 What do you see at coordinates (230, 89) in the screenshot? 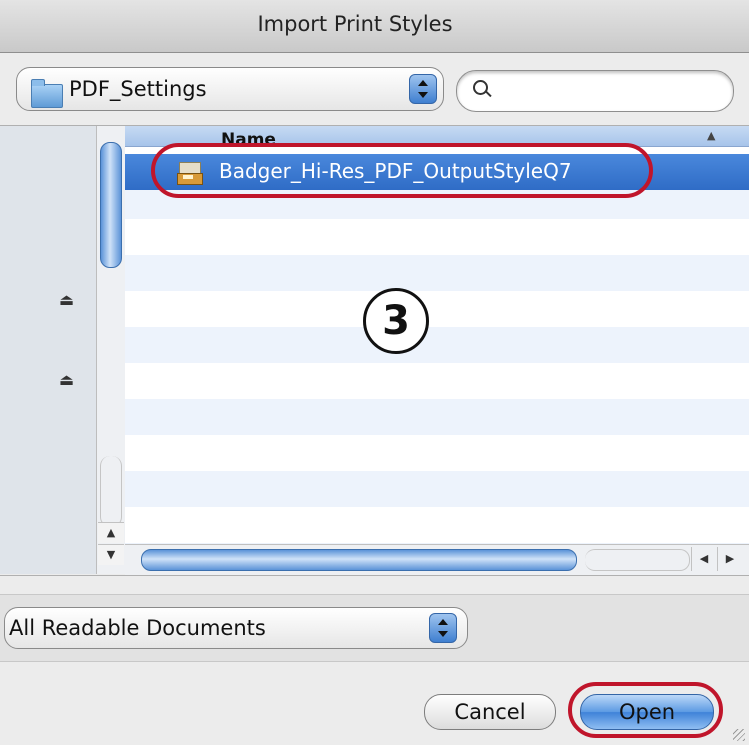
I see `location-popup: PDF_Settings` at bounding box center [230, 89].